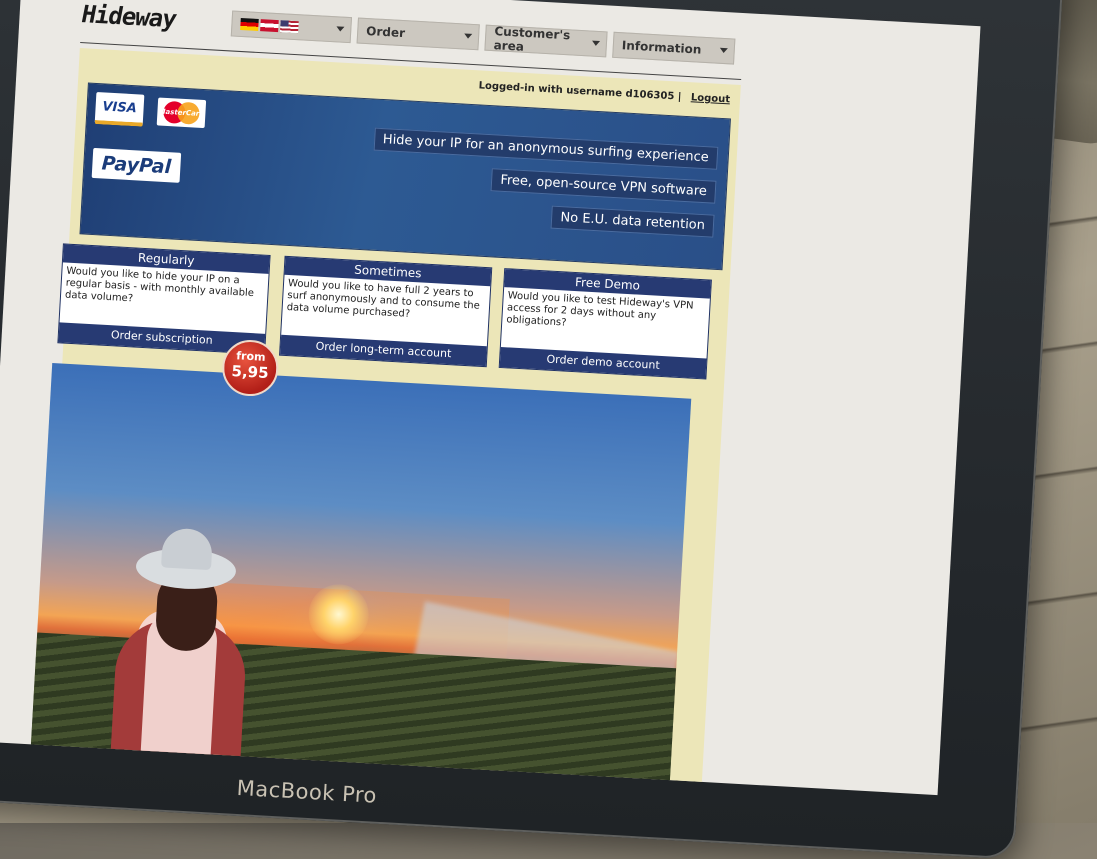  I want to click on us-flag-icon, so click(289, 27).